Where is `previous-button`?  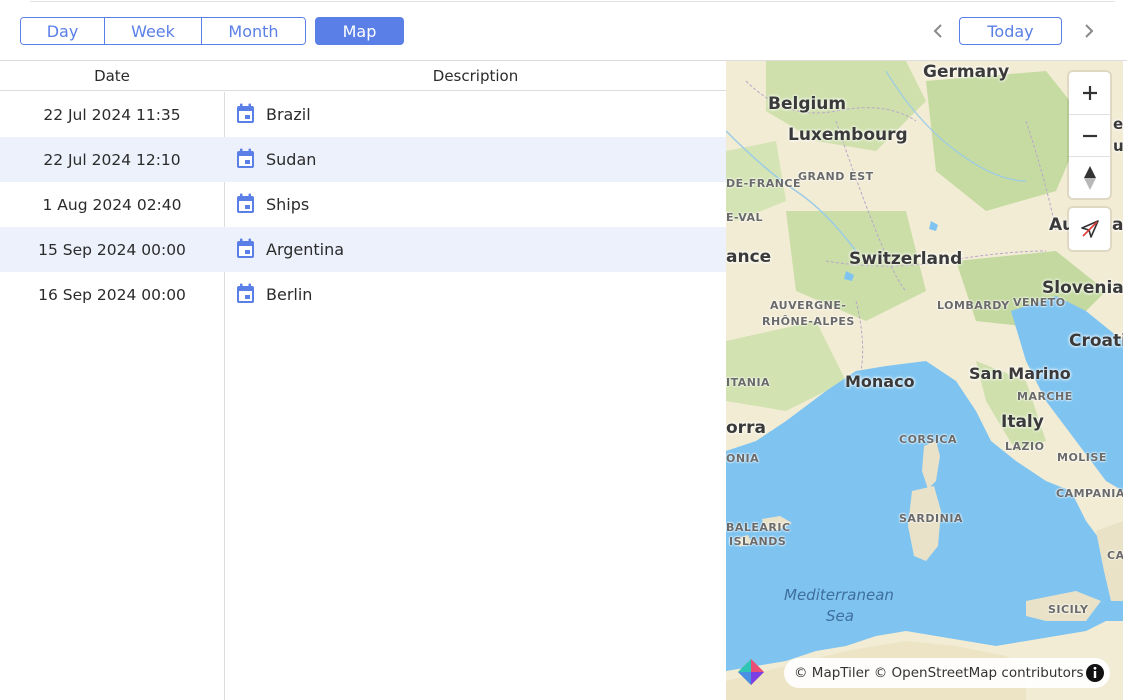
previous-button is located at coordinates (939, 31).